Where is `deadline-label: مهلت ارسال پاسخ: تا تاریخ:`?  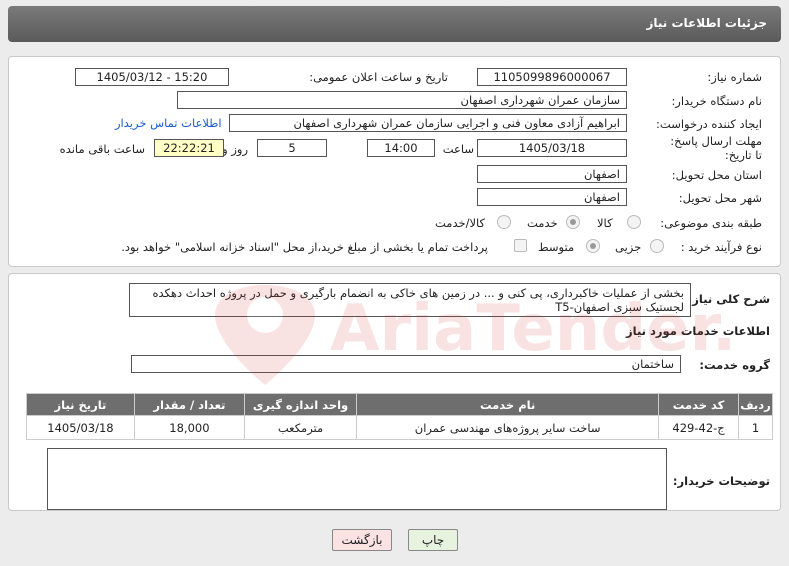 deadline-label: مهلت ارسال پاسخ: تا تاریخ: is located at coordinates (716, 148).